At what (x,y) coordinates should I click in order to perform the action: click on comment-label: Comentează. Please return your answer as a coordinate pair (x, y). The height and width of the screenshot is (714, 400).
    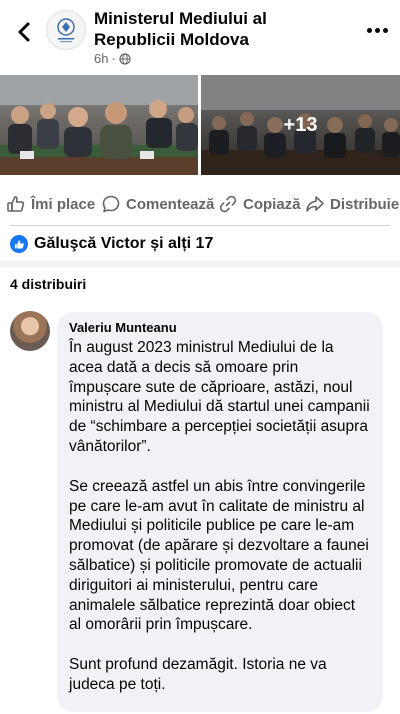
    Looking at the image, I should click on (170, 204).